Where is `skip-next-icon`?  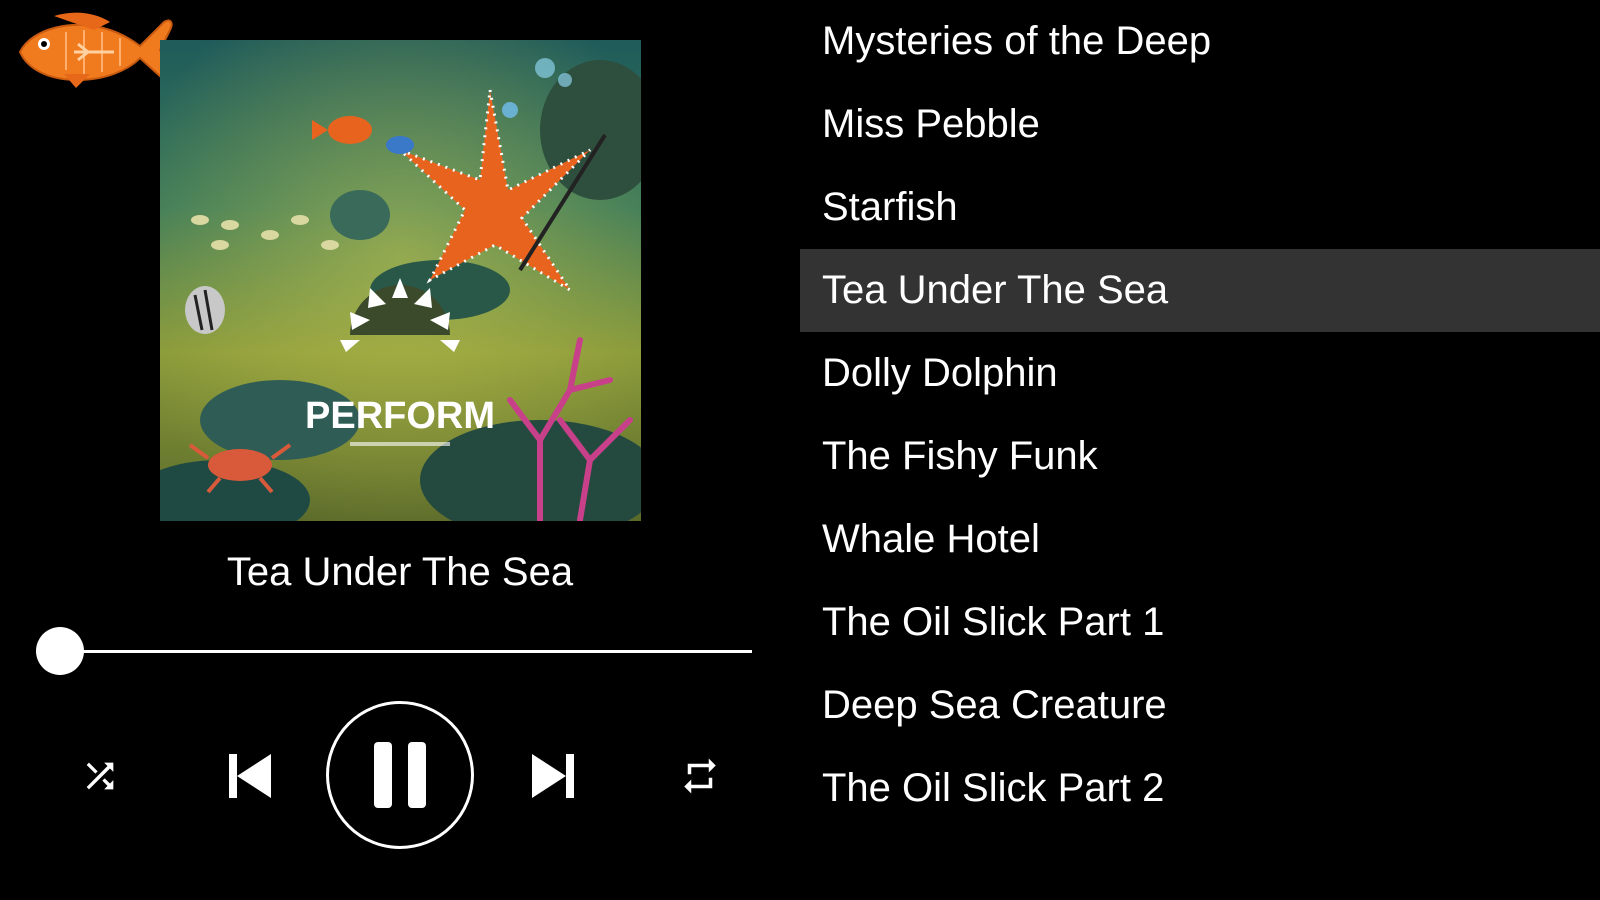 skip-next-icon is located at coordinates (553, 776).